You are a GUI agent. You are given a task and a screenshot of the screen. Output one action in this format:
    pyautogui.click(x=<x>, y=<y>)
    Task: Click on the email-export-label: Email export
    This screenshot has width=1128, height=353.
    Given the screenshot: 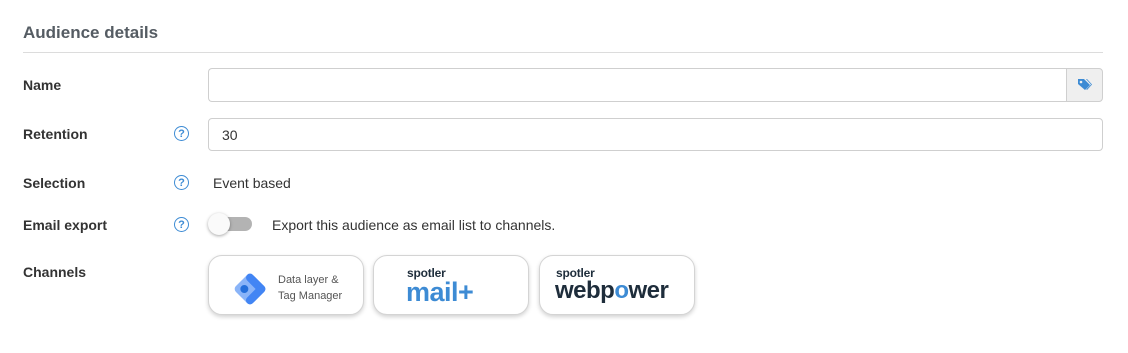 What is the action you would take?
    pyautogui.click(x=65, y=225)
    